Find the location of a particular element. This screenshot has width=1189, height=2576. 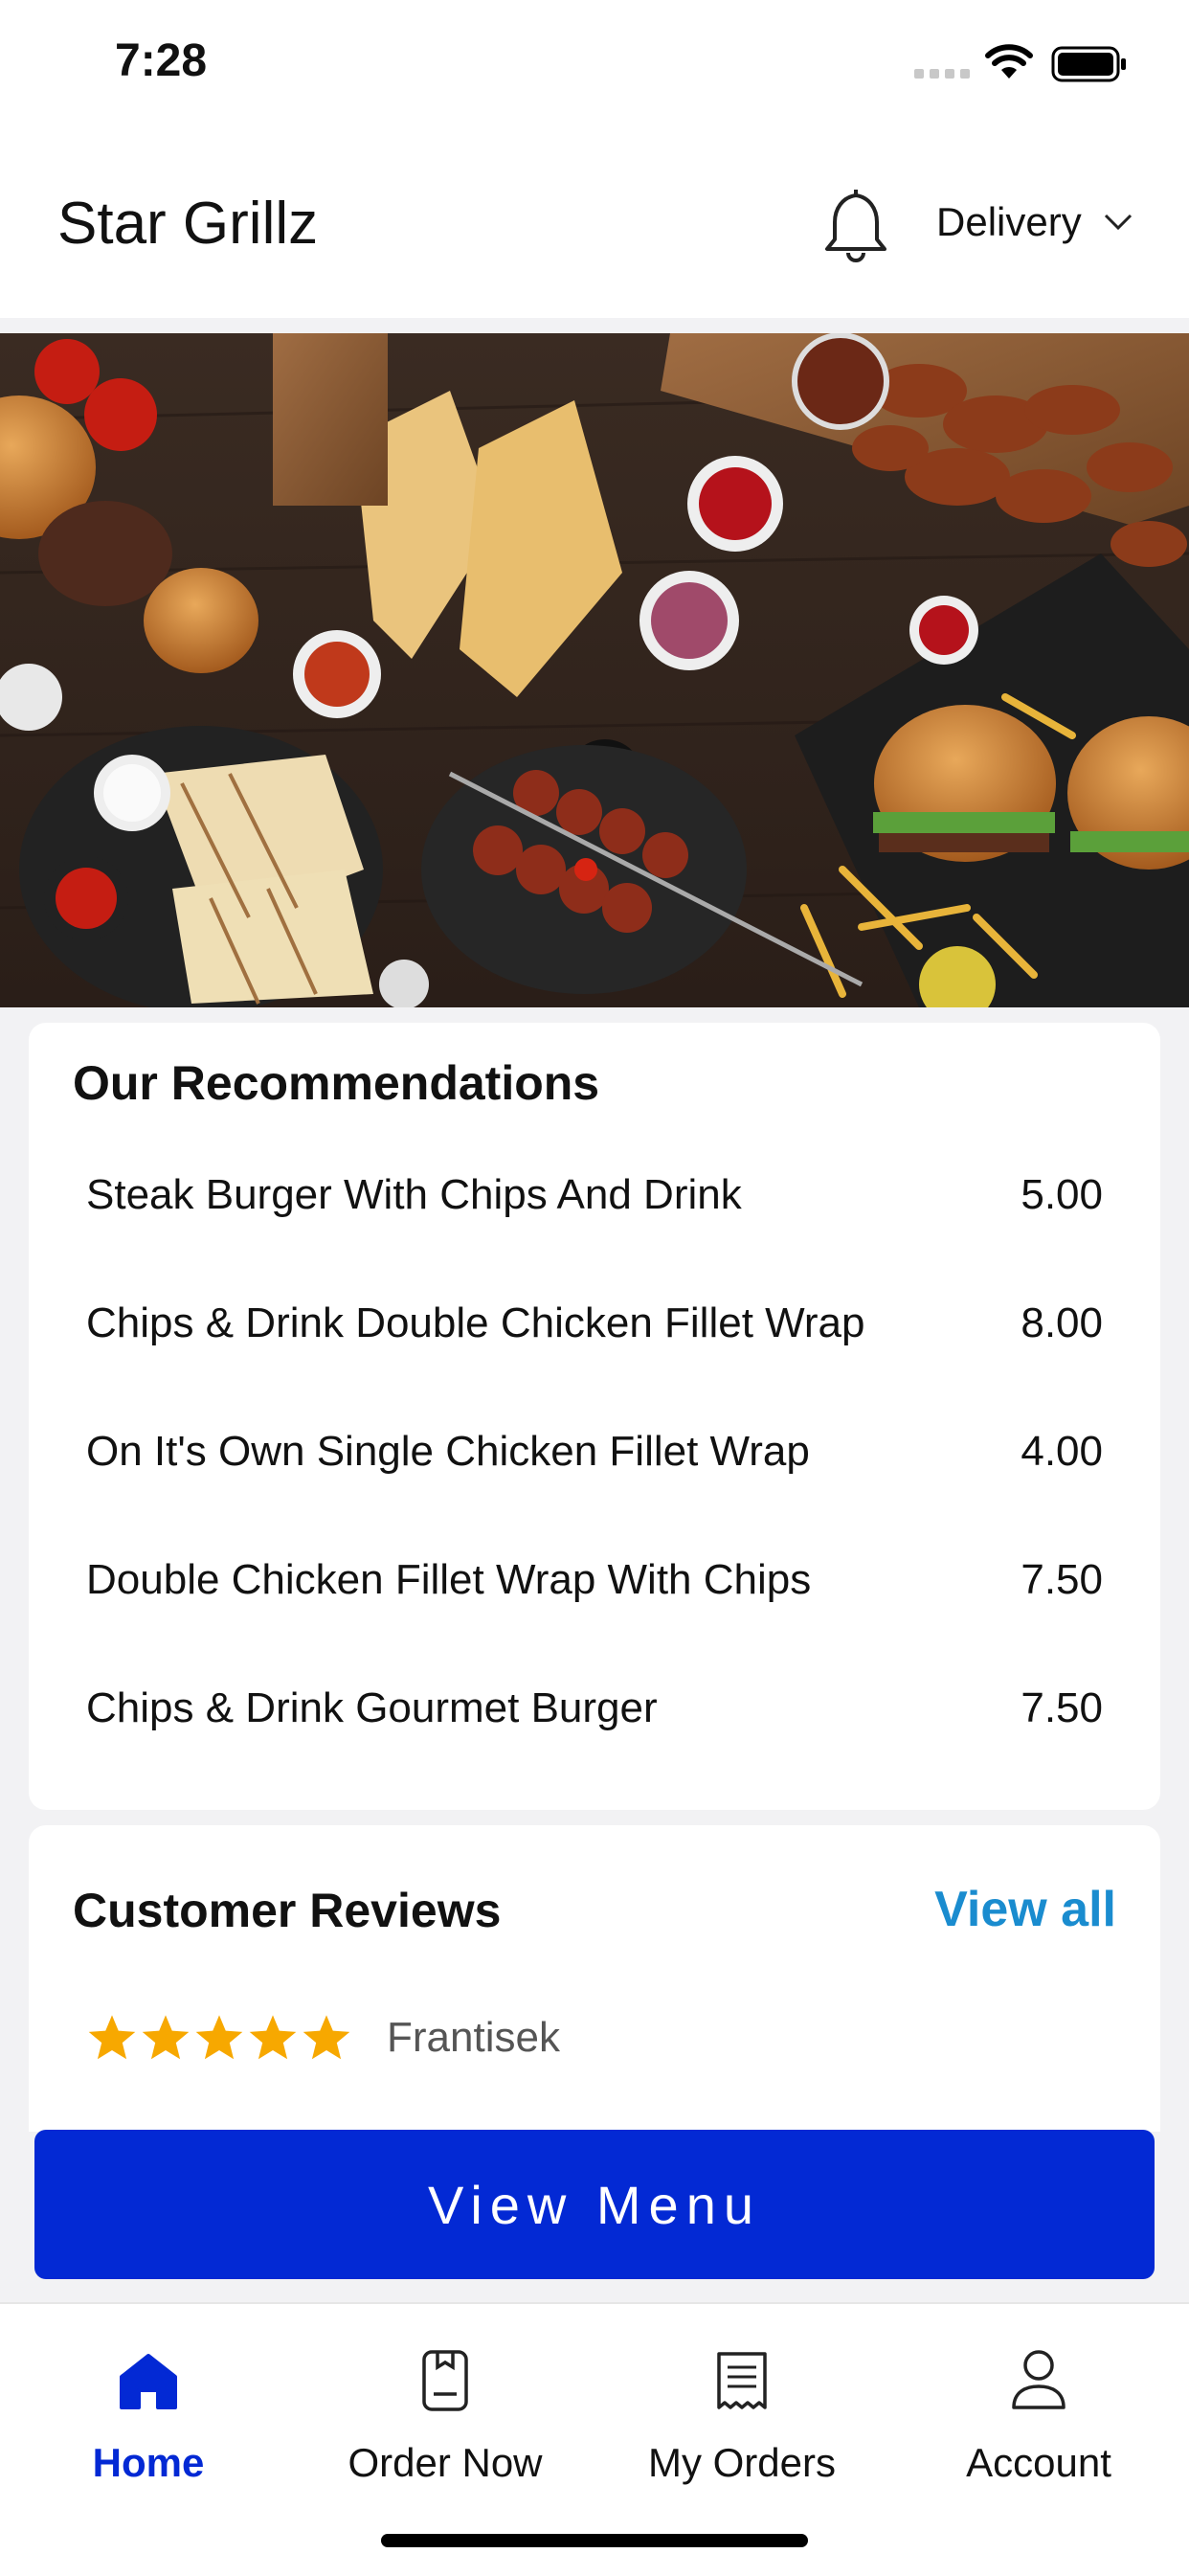

order-icon is located at coordinates (445, 2380).